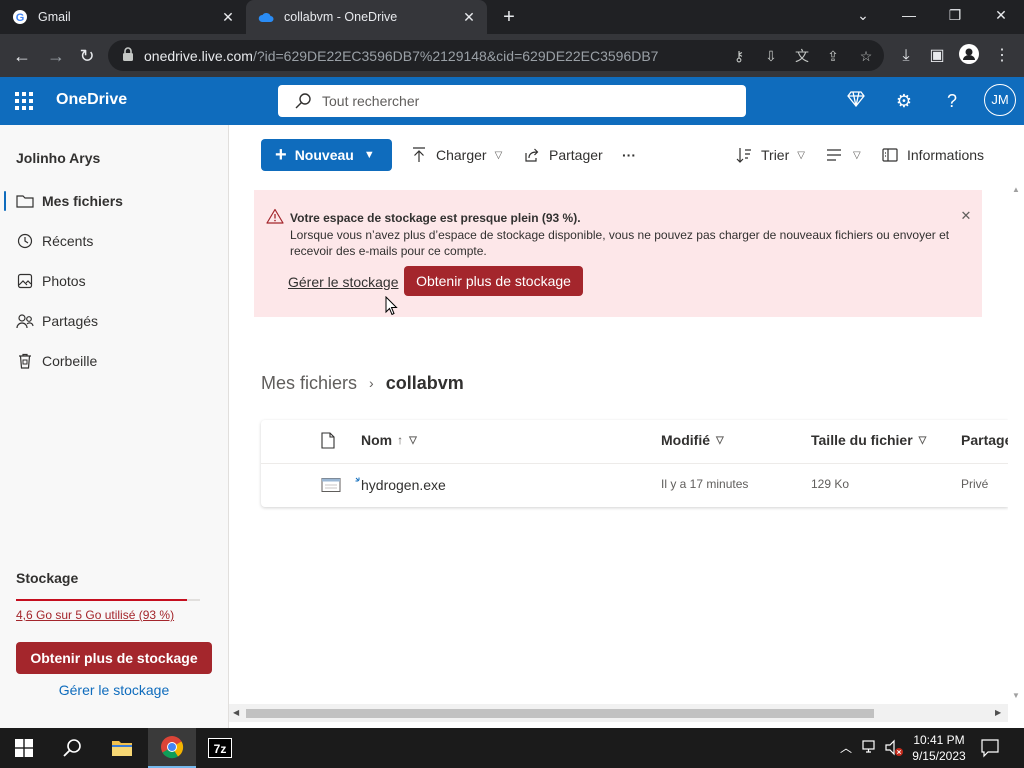 The width and height of the screenshot is (1024, 768). Describe the element at coordinates (341, 17) in the screenshot. I see `tab-title: collabvm - OneDrive` at that location.